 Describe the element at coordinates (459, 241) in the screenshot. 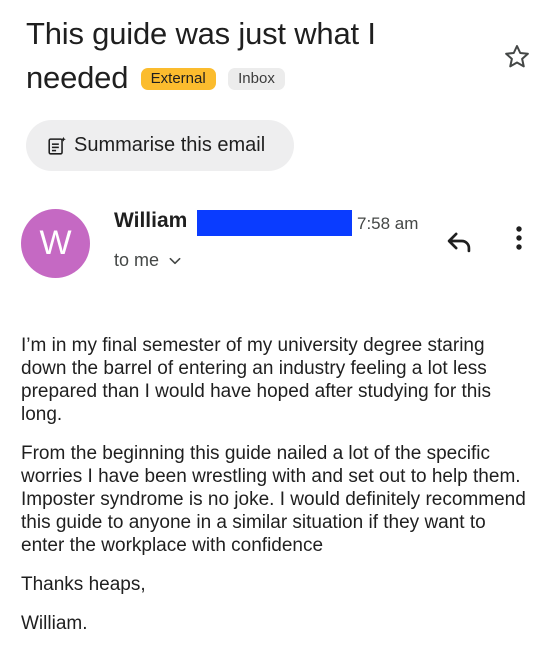

I see `reply-icon` at that location.